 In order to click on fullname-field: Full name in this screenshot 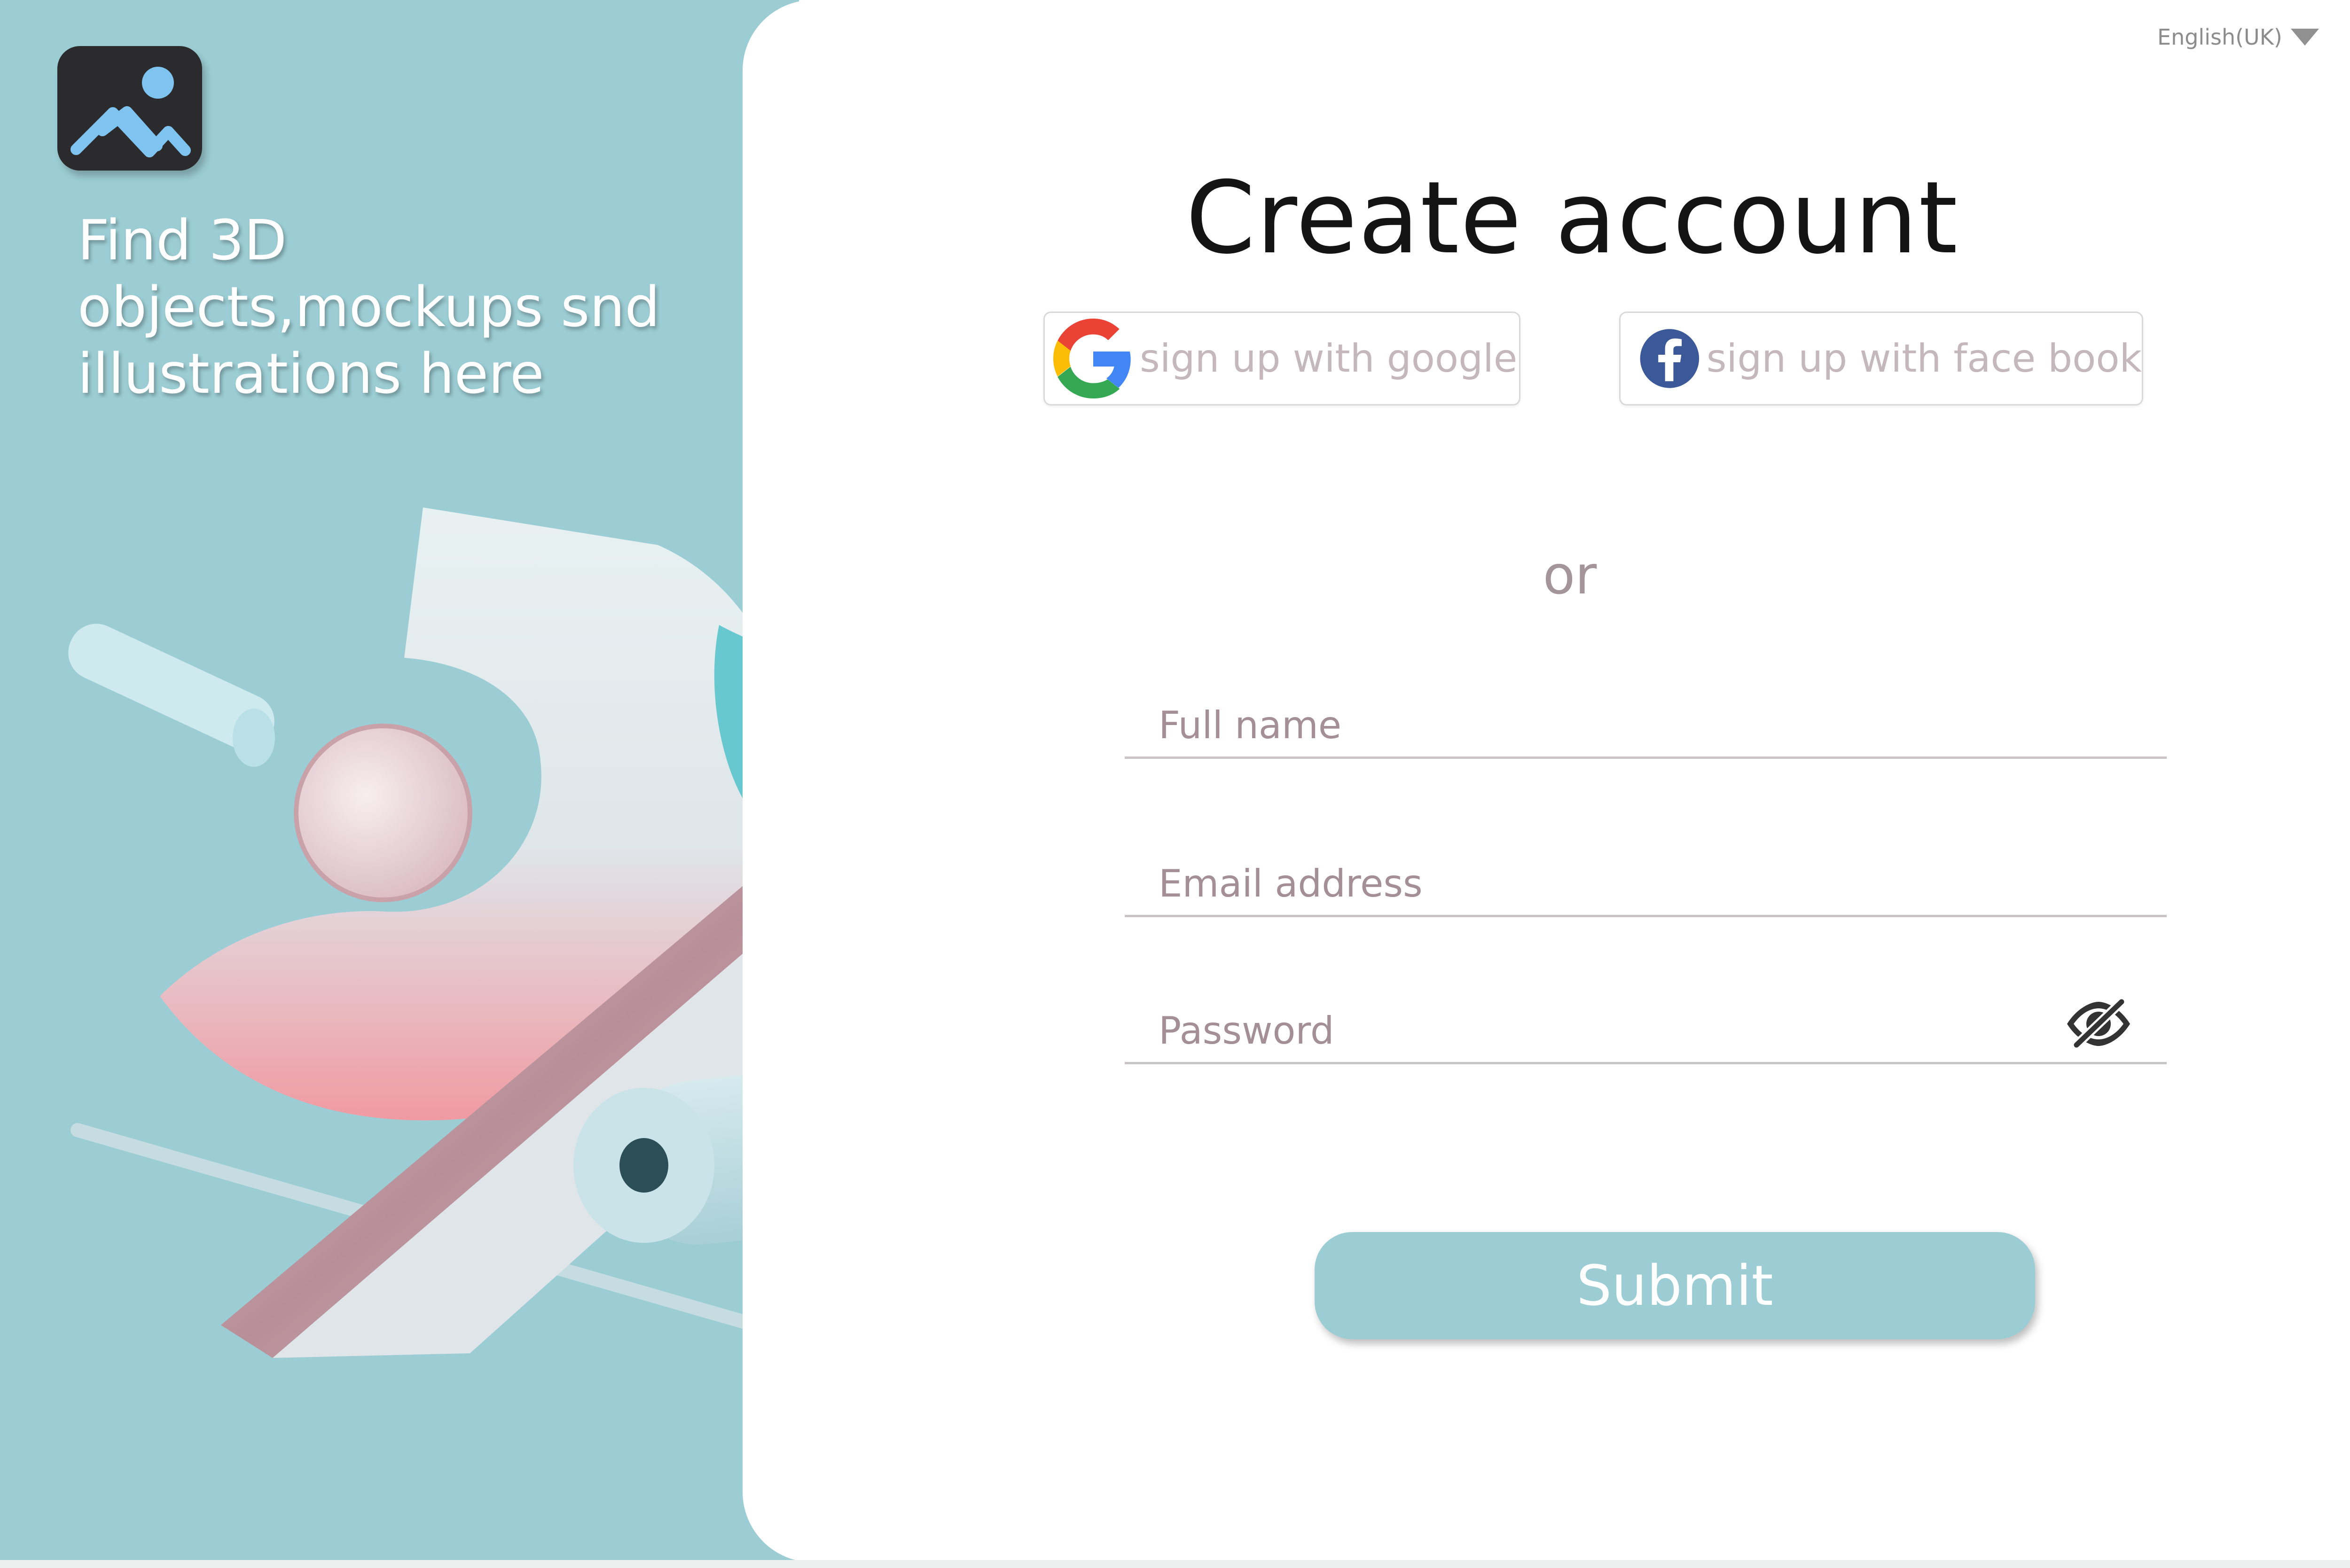, I will do `click(1646, 726)`.